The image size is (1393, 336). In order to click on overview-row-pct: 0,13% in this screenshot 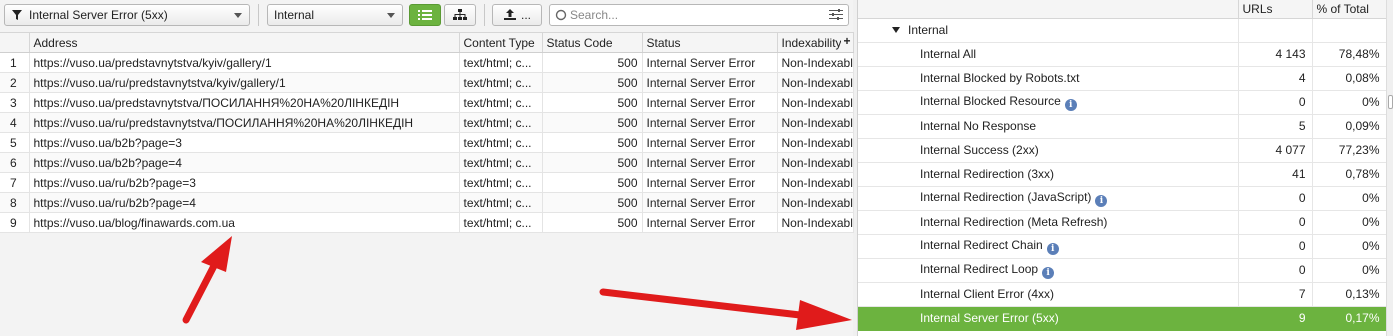, I will do `click(1349, 294)`.